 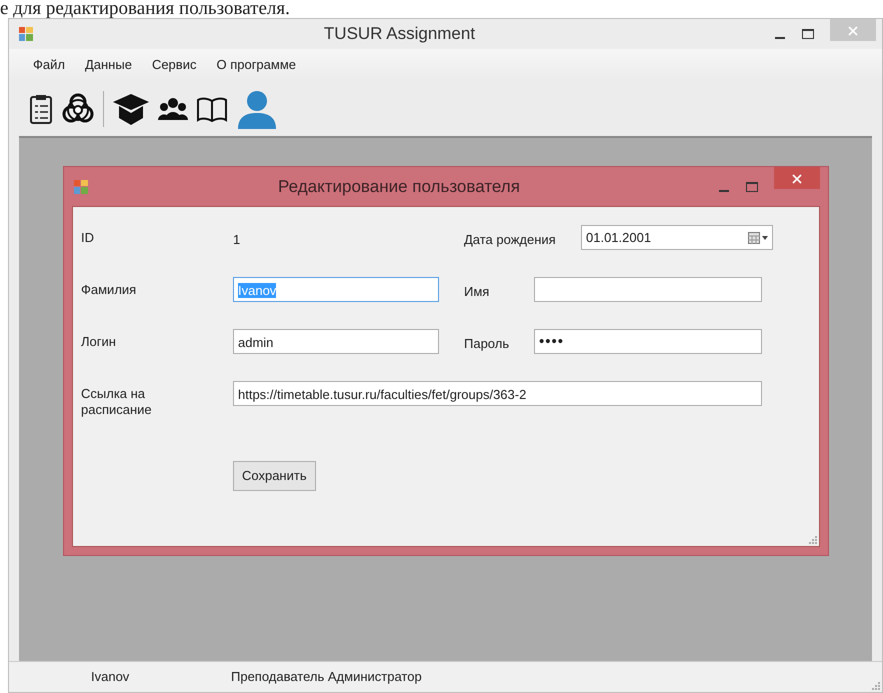 What do you see at coordinates (145, 9) in the screenshot?
I see `document-caption: е для редактирования пользователя.` at bounding box center [145, 9].